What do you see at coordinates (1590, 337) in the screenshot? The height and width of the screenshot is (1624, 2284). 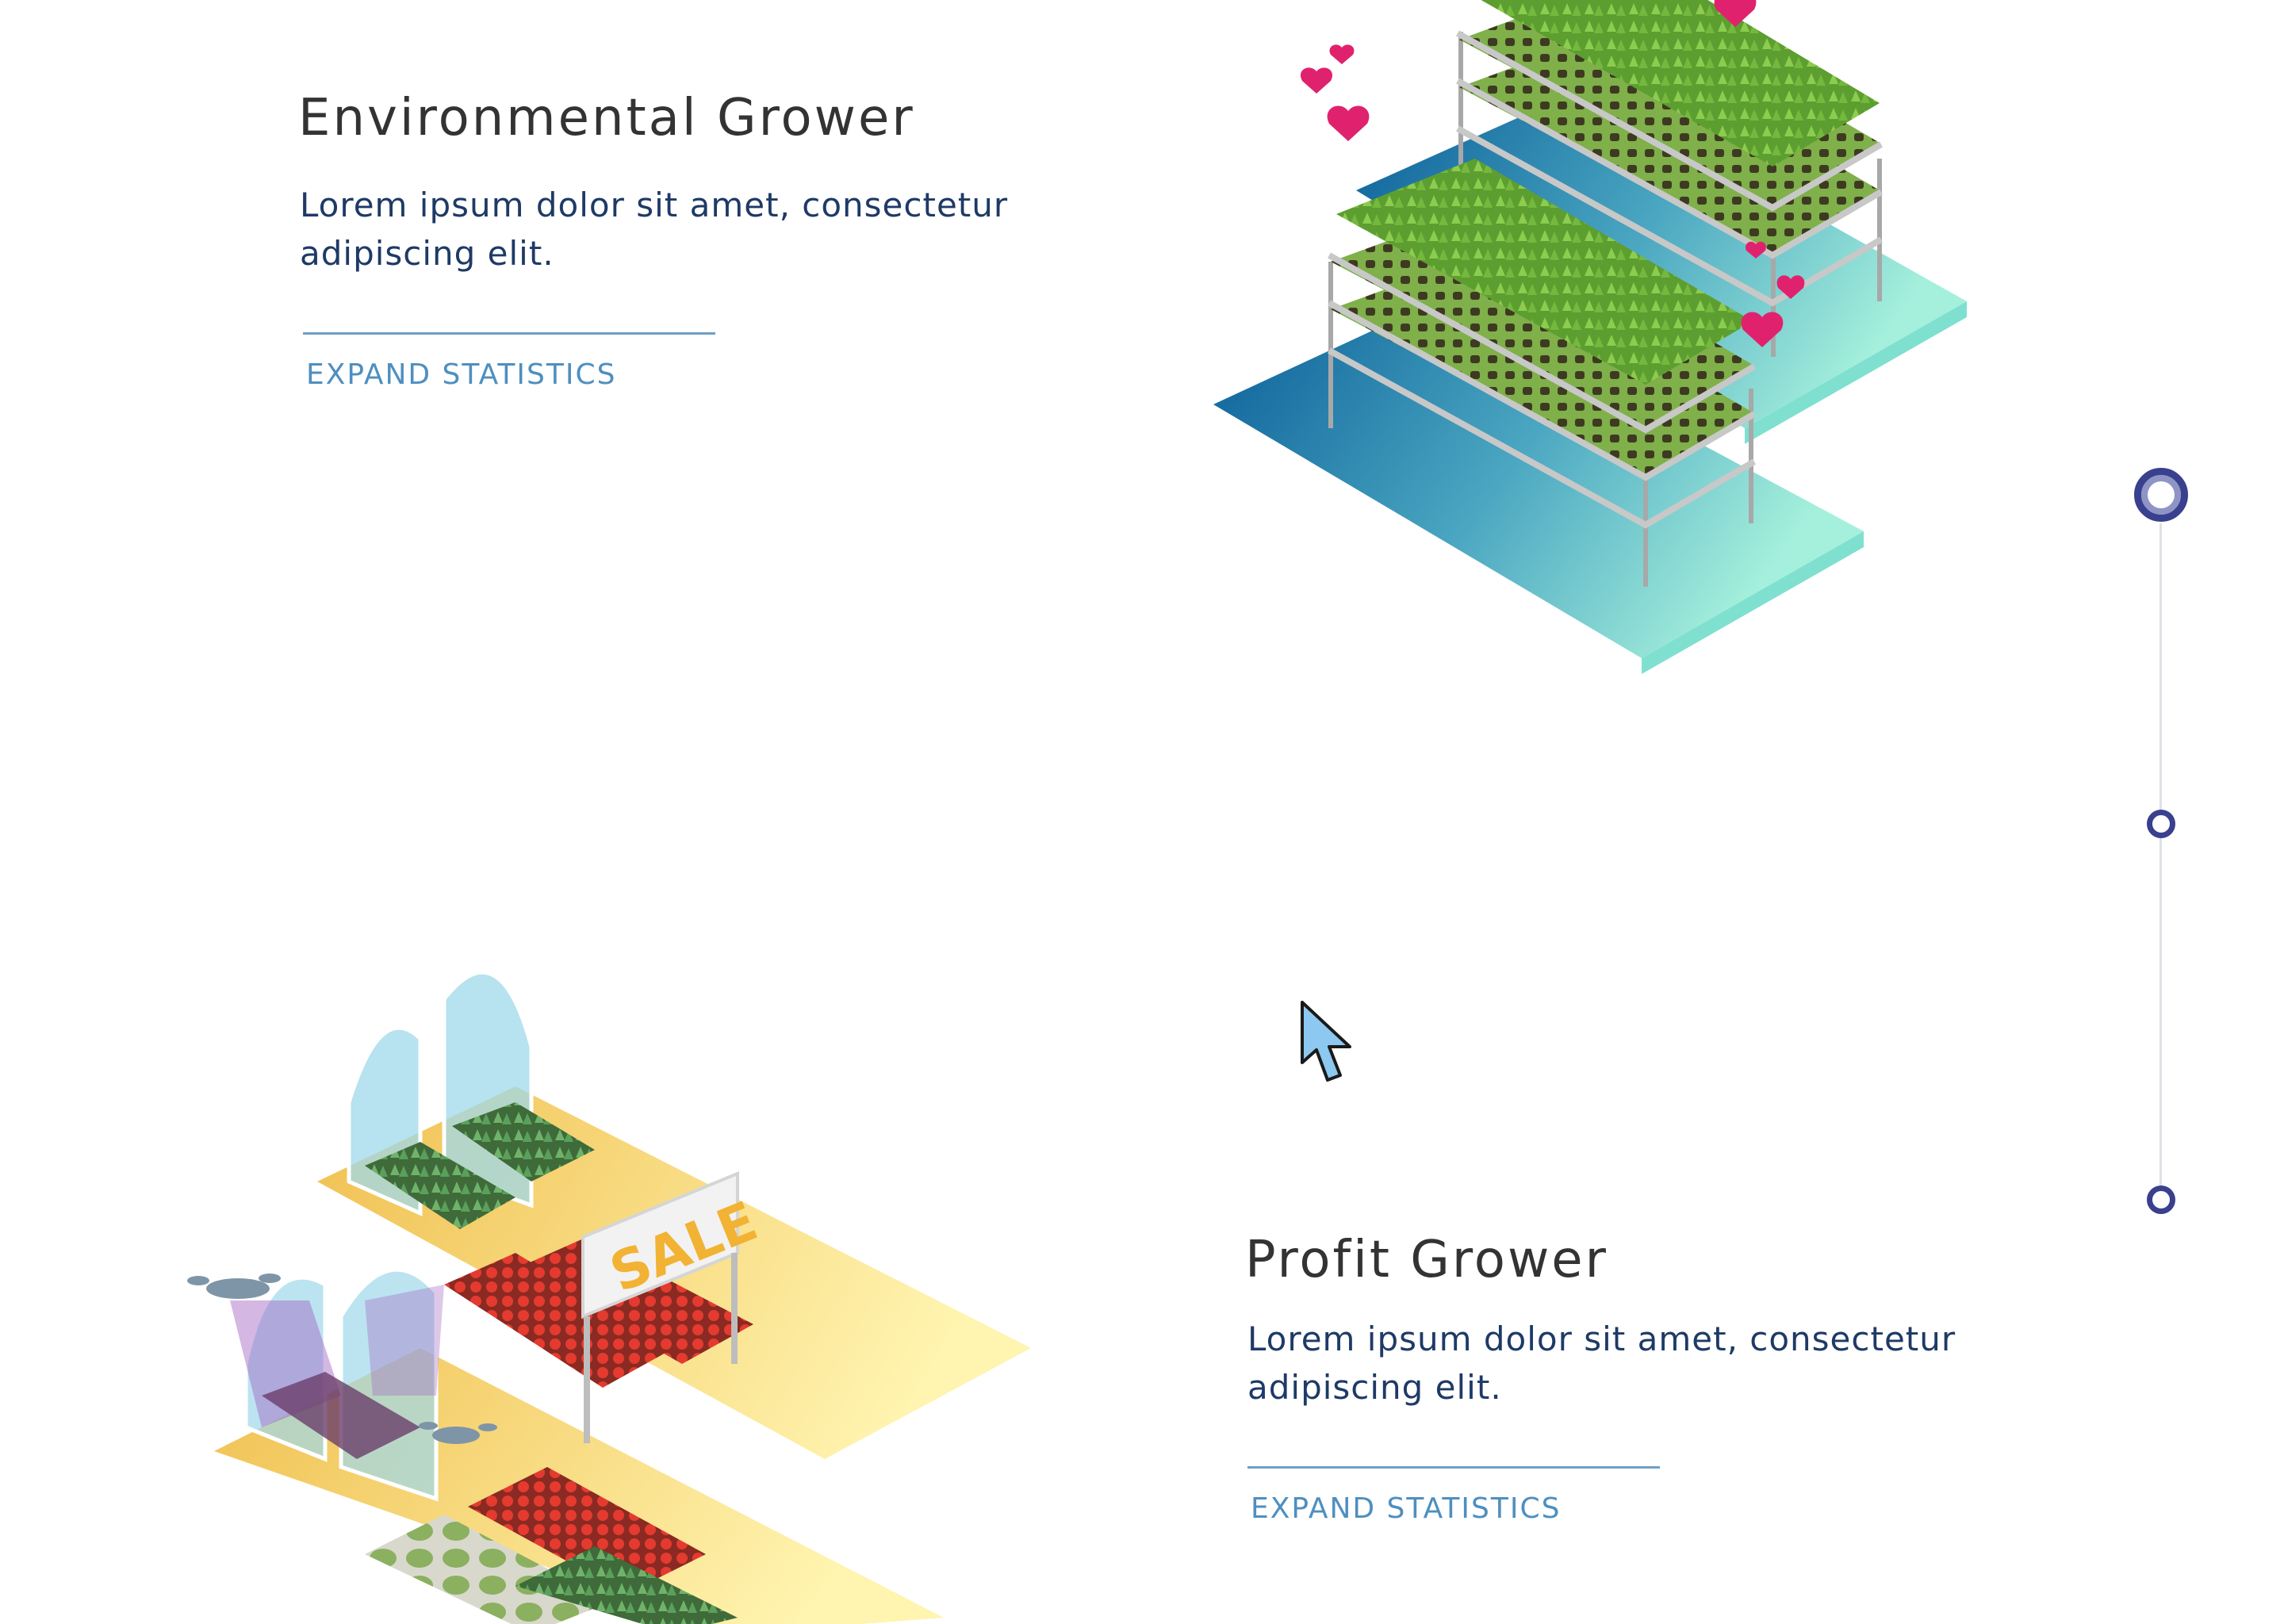 I see `vertical-farm-illustration` at bounding box center [1590, 337].